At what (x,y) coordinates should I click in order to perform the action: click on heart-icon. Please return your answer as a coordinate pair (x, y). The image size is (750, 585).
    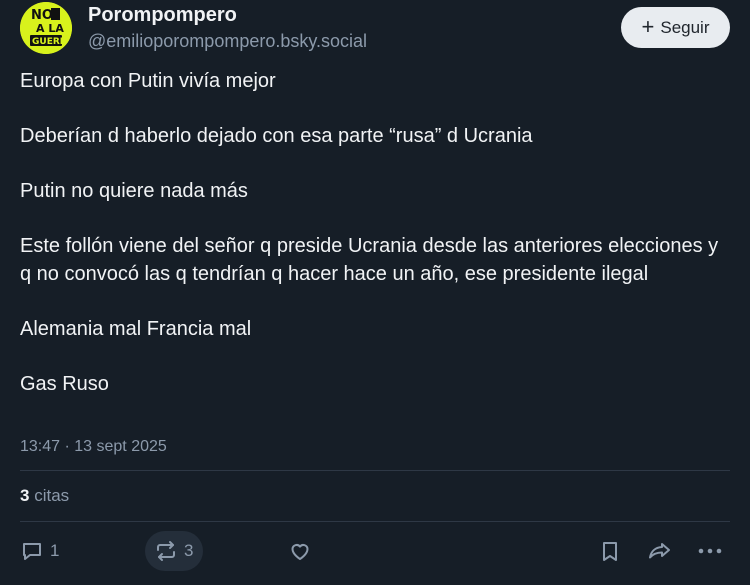
    Looking at the image, I should click on (300, 552).